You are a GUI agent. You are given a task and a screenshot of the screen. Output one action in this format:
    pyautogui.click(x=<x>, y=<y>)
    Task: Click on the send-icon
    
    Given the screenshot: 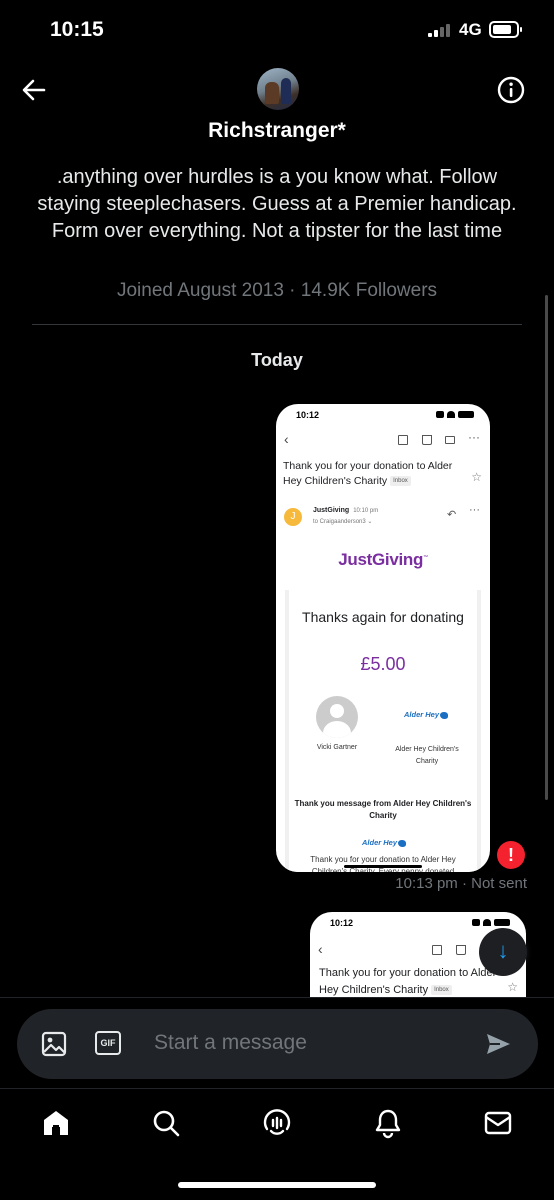 What is the action you would take?
    pyautogui.click(x=498, y=1044)
    